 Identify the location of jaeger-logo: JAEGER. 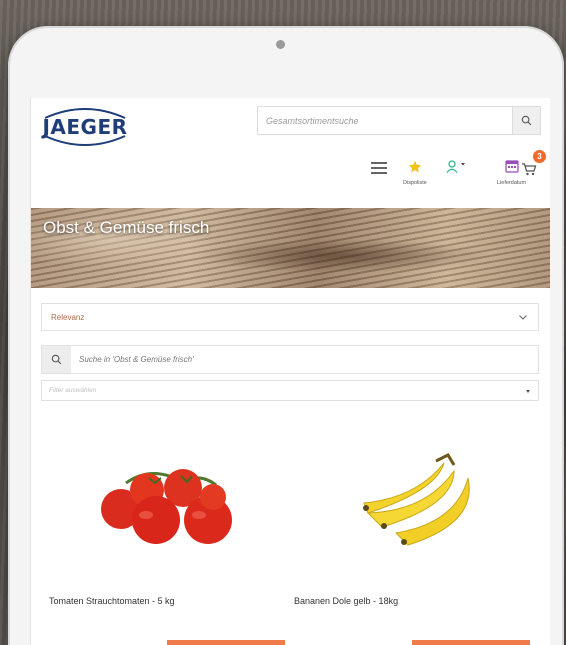
(85, 126).